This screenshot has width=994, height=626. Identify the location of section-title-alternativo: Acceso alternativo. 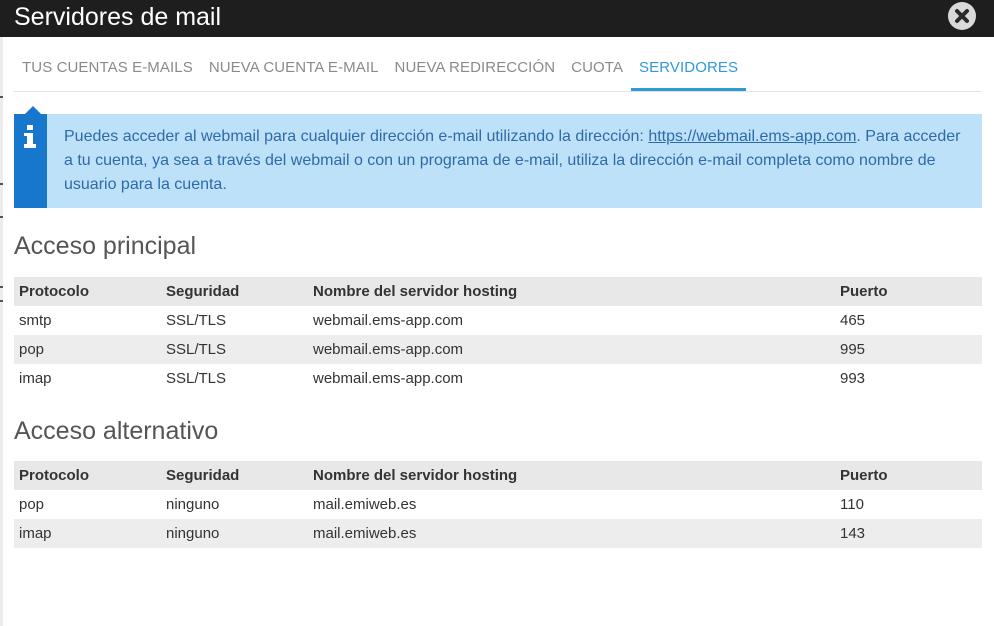
(116, 431).